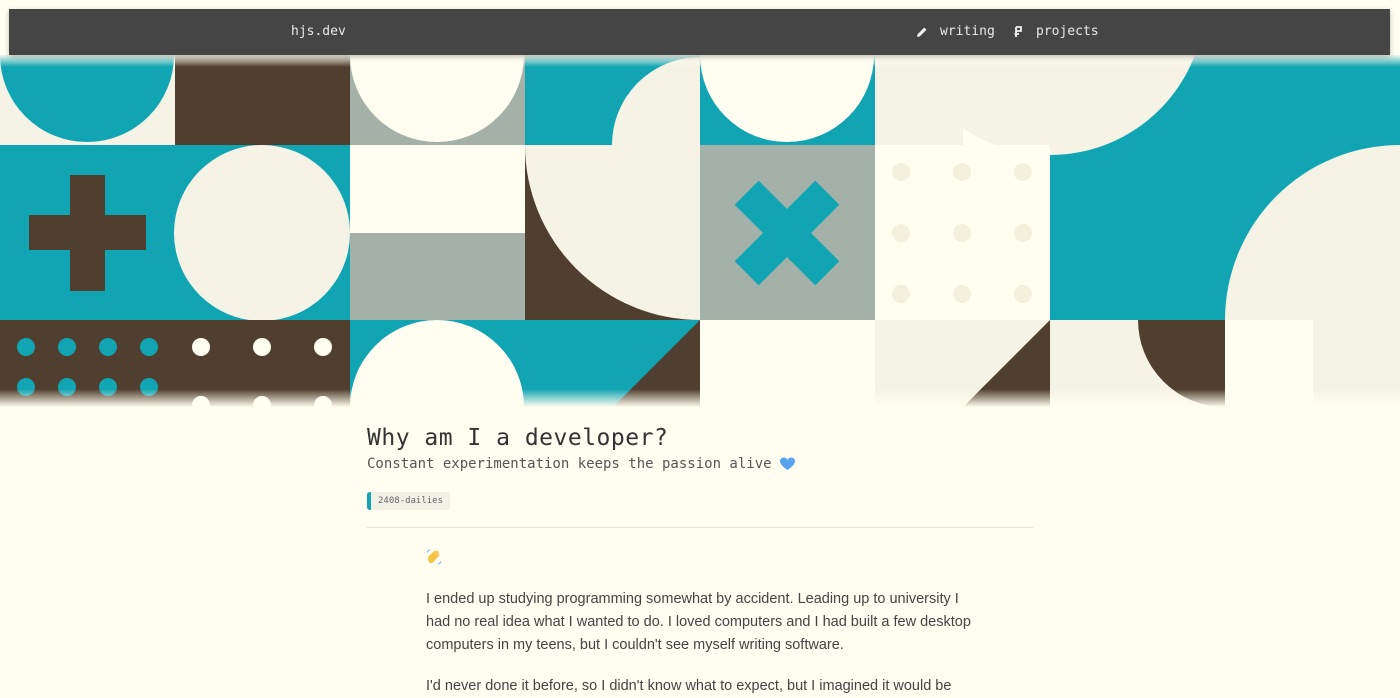  Describe the element at coordinates (700, 398) in the screenshot. I see `hero-bottom-fade` at that location.